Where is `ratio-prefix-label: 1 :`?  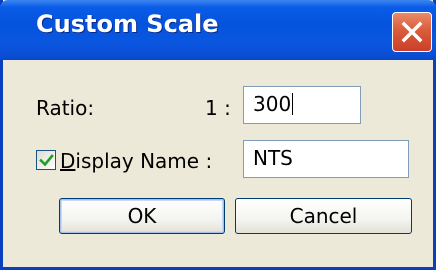 ratio-prefix-label: 1 : is located at coordinates (218, 108).